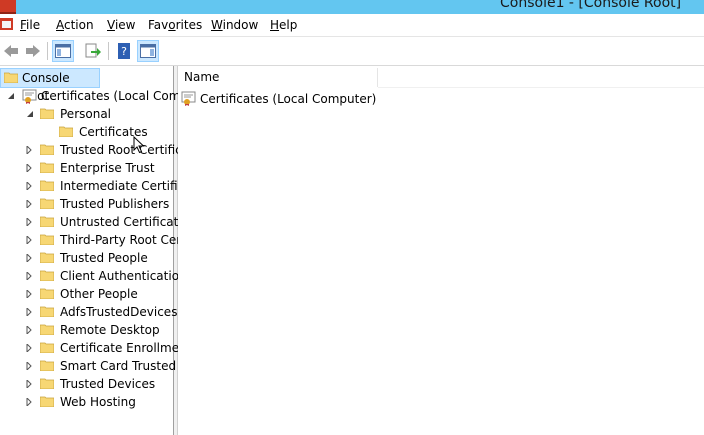  What do you see at coordinates (283, 25) in the screenshot?
I see `menu-help: Help` at bounding box center [283, 25].